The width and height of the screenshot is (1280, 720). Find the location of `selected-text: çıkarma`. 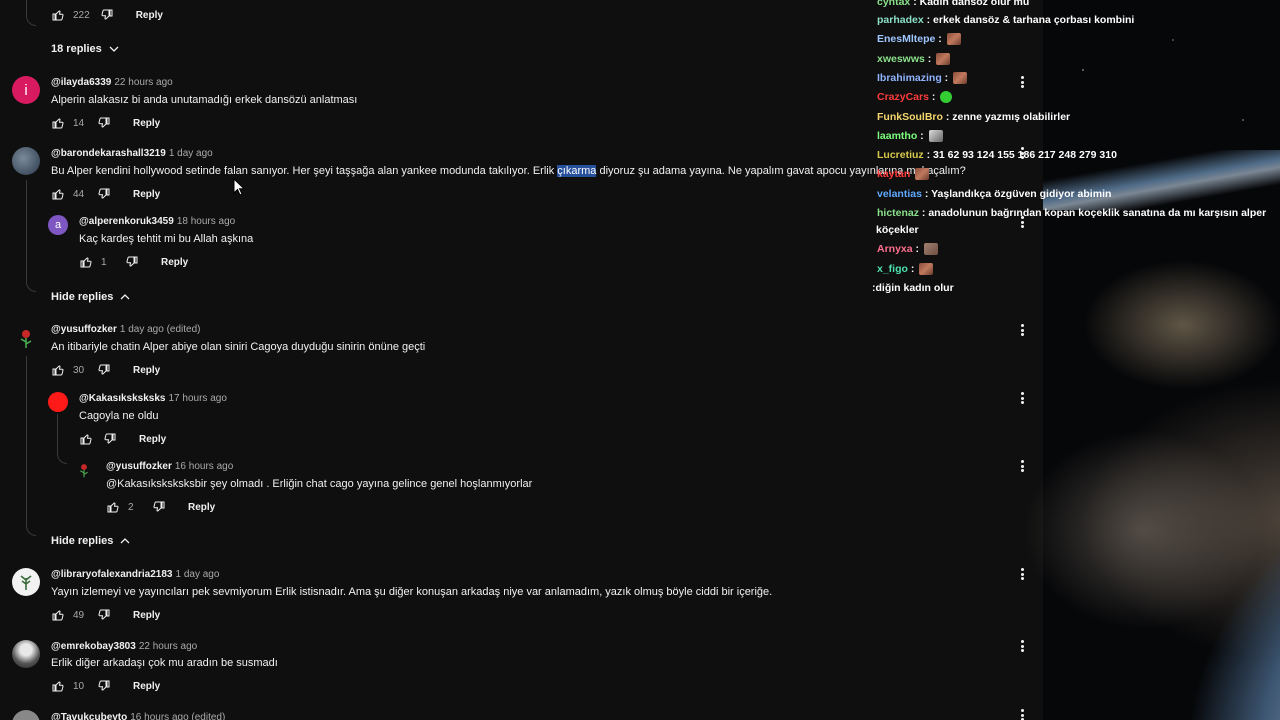

selected-text: çıkarma is located at coordinates (577, 171).